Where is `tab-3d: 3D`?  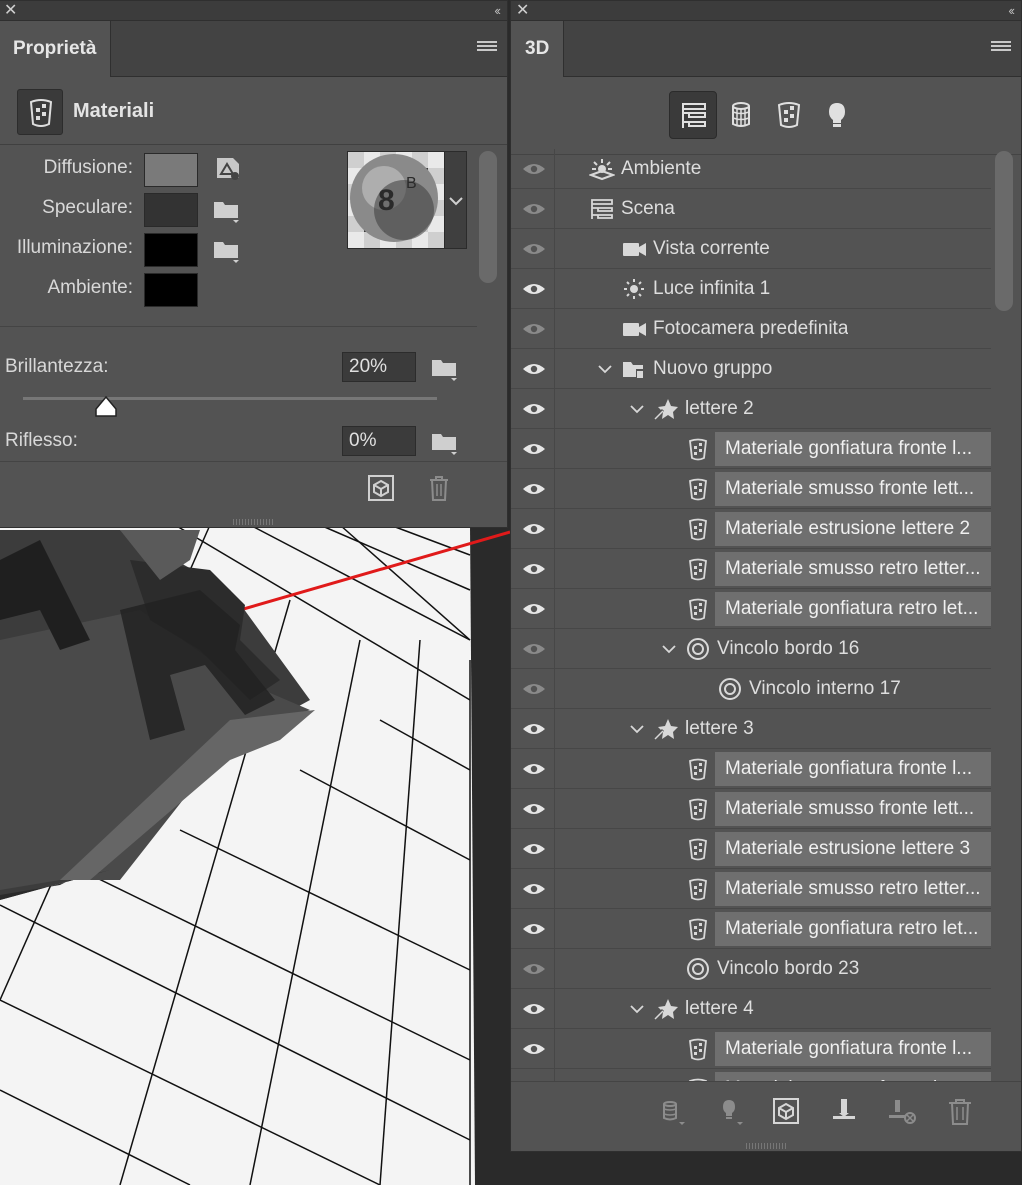
tab-3d: 3D is located at coordinates (538, 49).